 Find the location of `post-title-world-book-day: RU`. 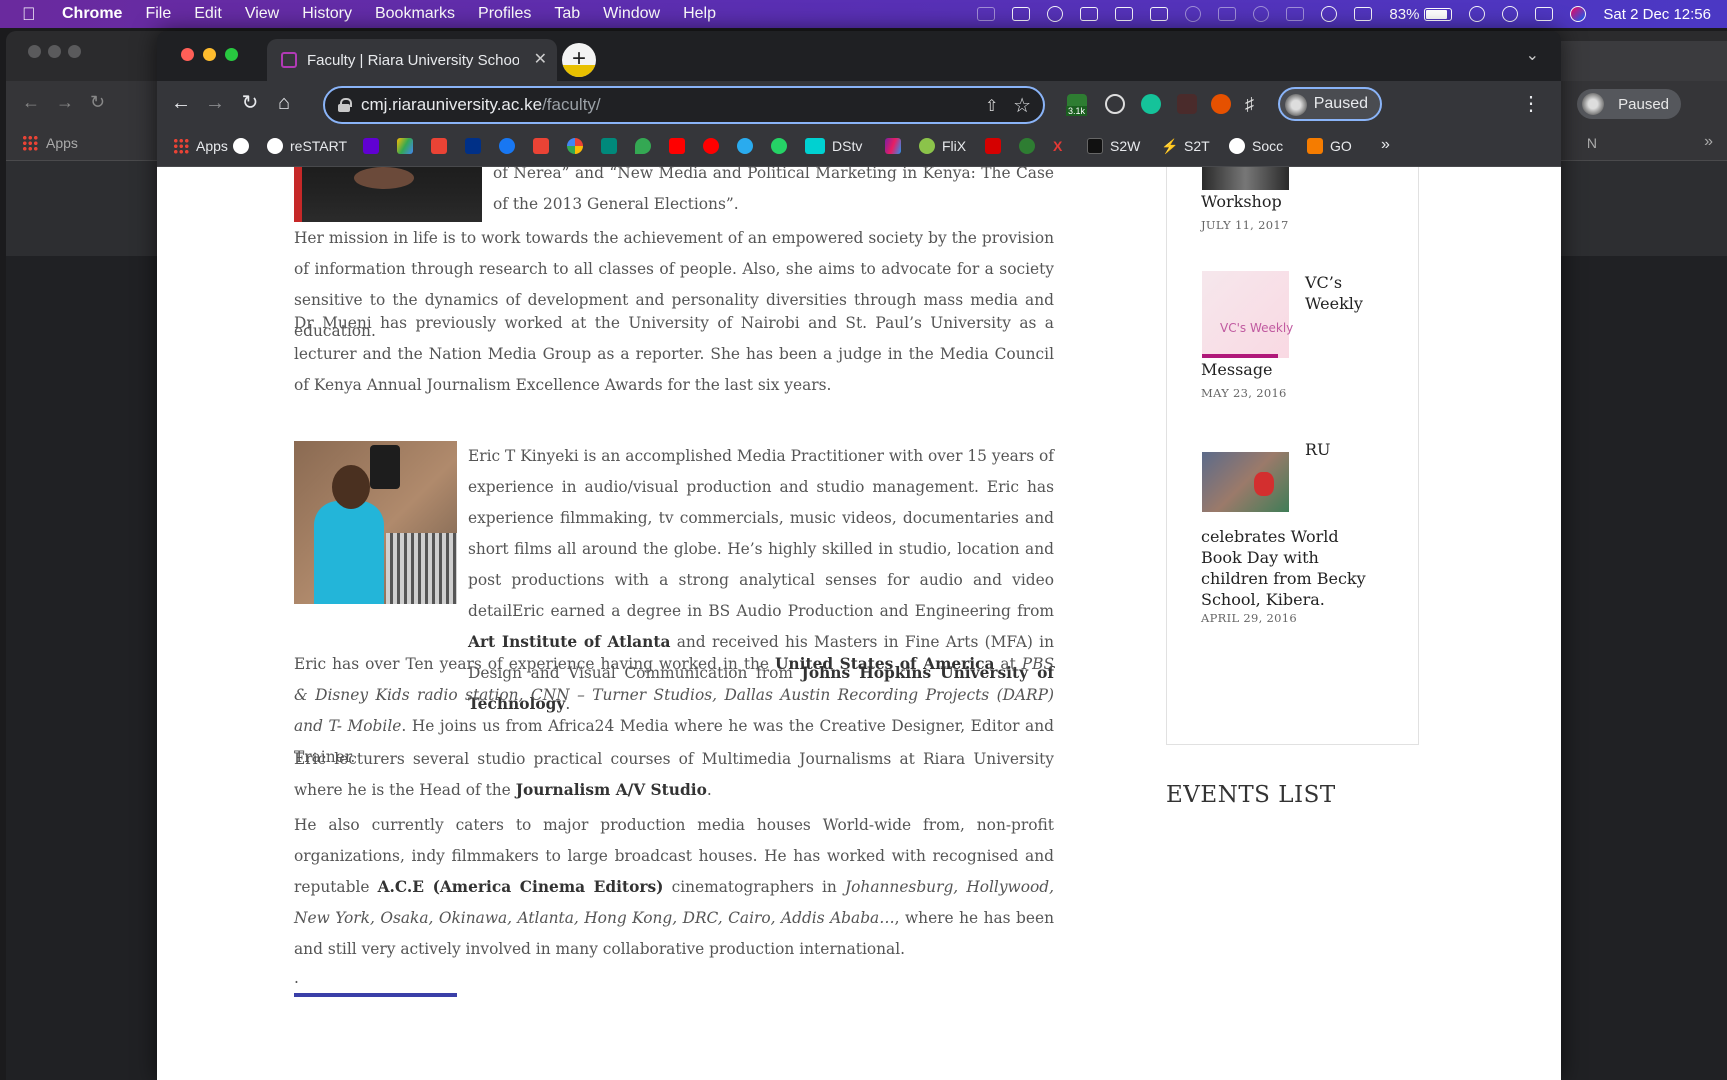

post-title-world-book-day: RU is located at coordinates (1318, 449).